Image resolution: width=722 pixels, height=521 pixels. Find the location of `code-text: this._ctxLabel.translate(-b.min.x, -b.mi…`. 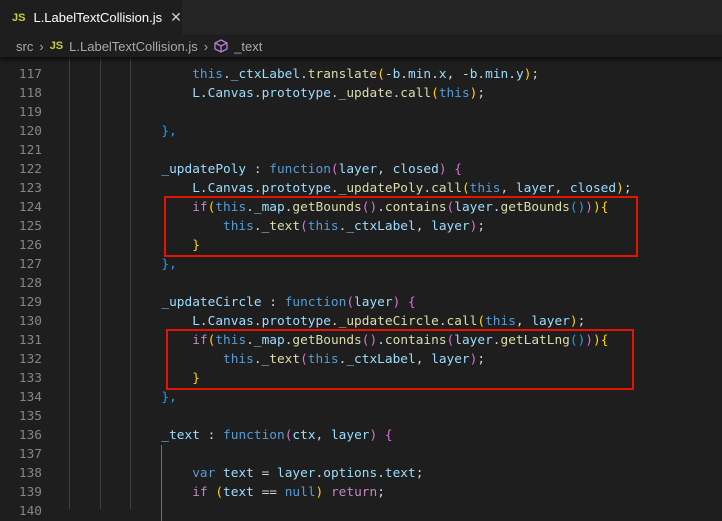

code-text: this._ctxLabel.translate(-b.min.x, -b.mi… is located at coordinates (365, 74).